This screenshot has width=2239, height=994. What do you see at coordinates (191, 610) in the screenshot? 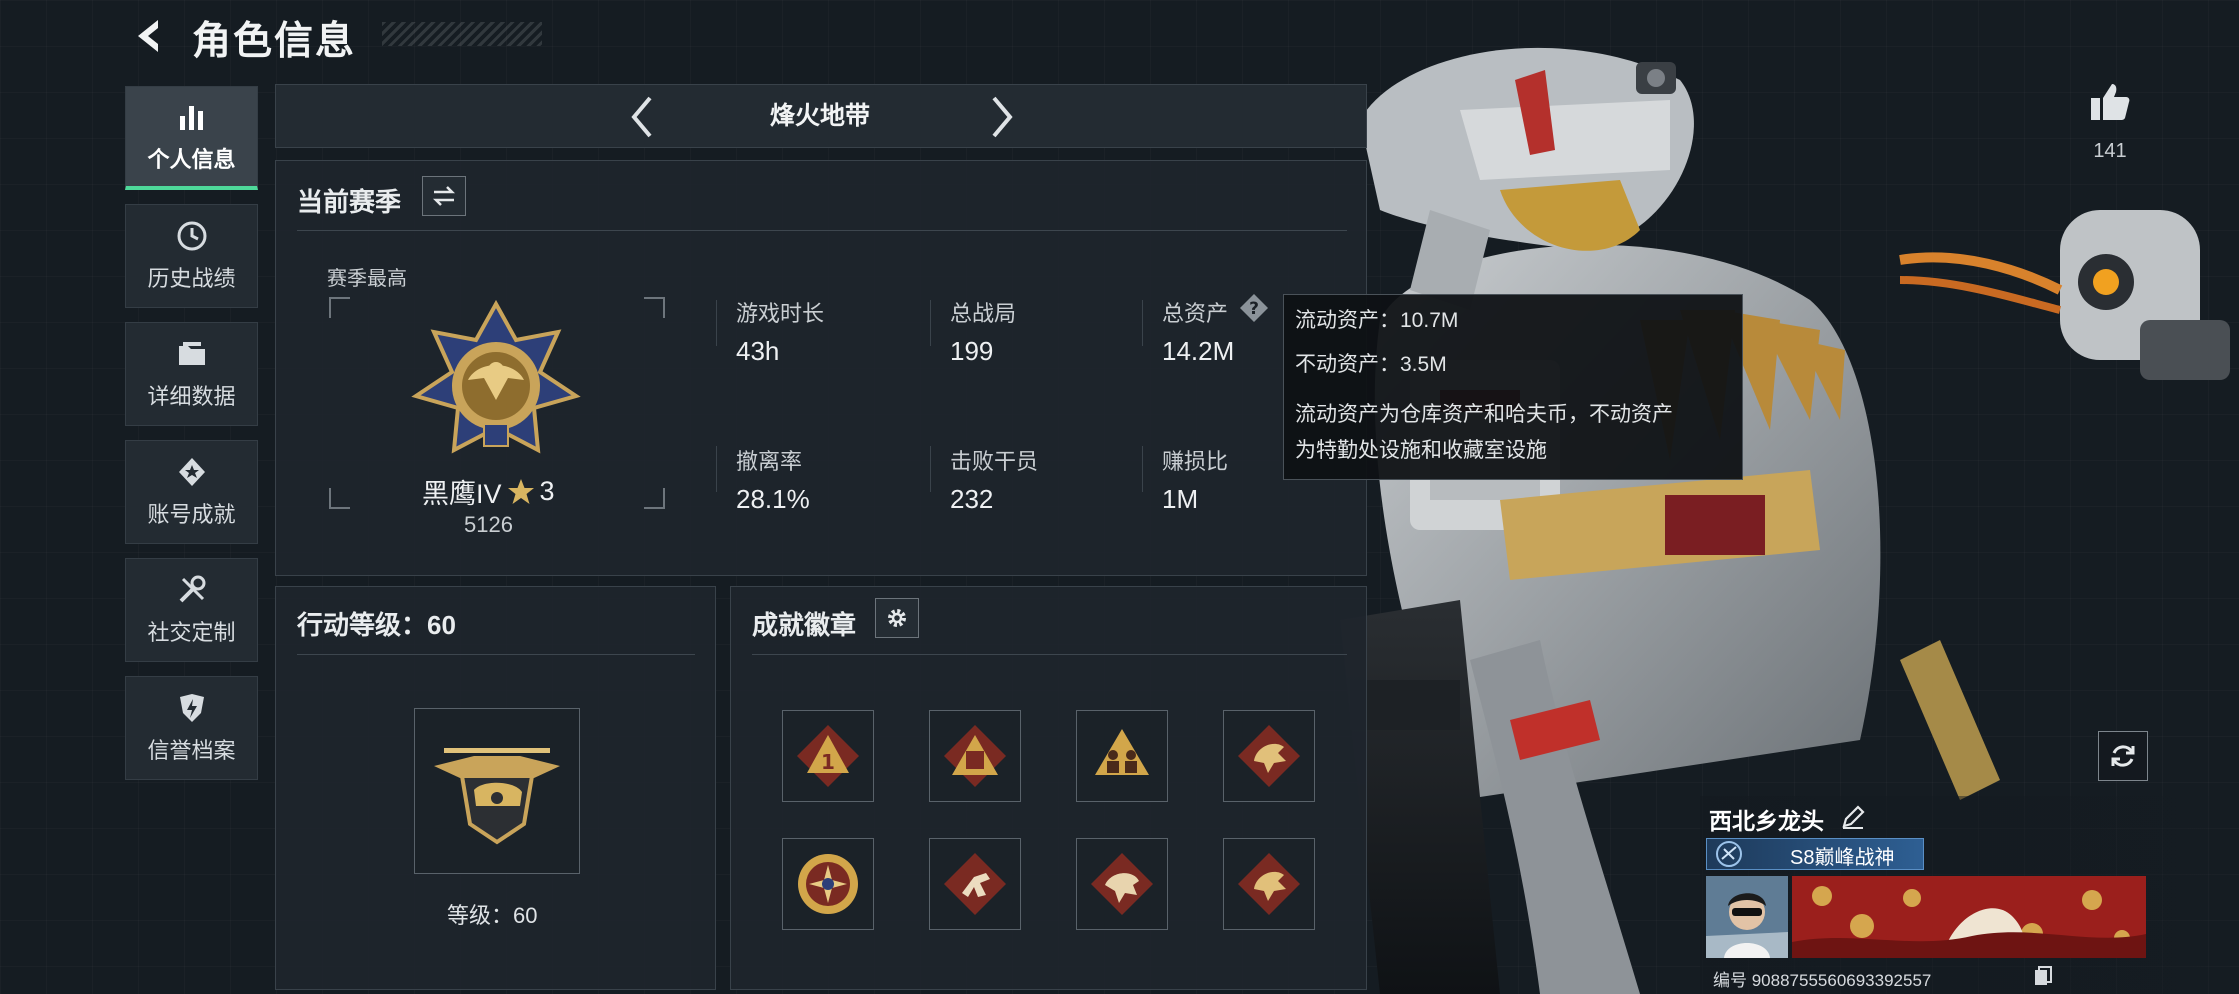
I see `nav-social-custom: 社交定制` at bounding box center [191, 610].